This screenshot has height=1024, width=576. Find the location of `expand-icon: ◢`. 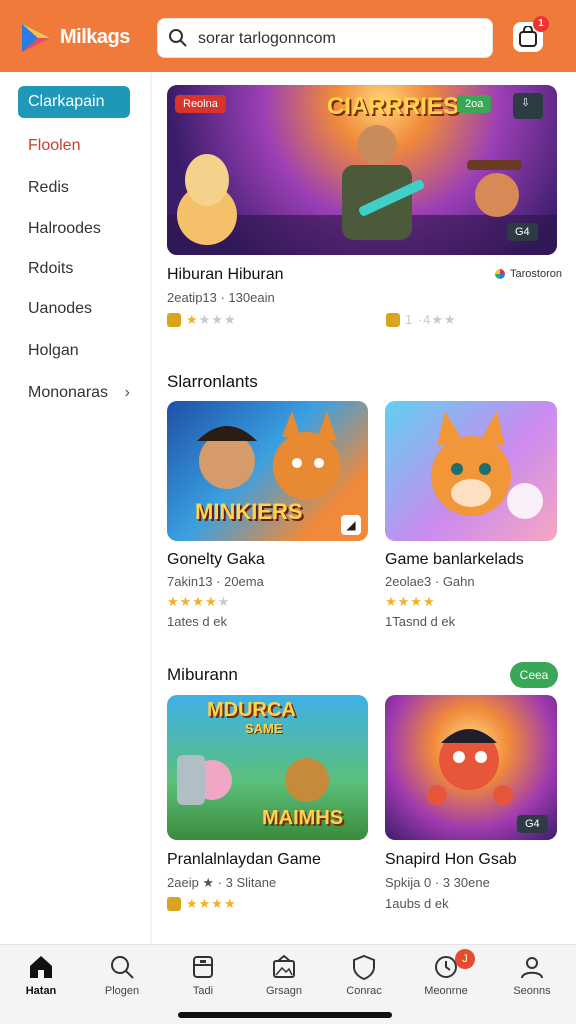

expand-icon: ◢ is located at coordinates (351, 525).